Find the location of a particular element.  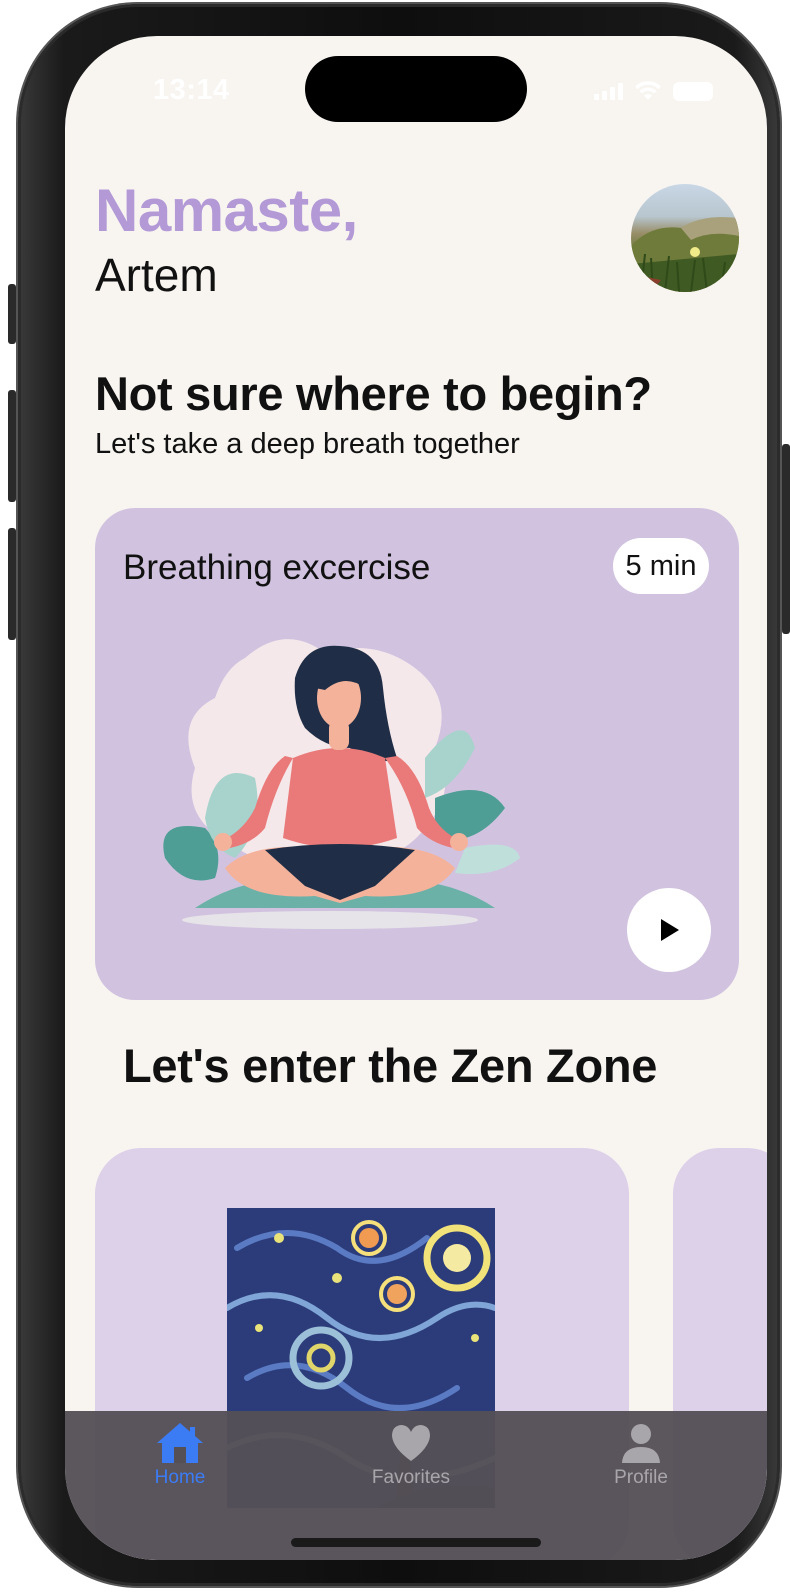

house-icon is located at coordinates (180, 1443).